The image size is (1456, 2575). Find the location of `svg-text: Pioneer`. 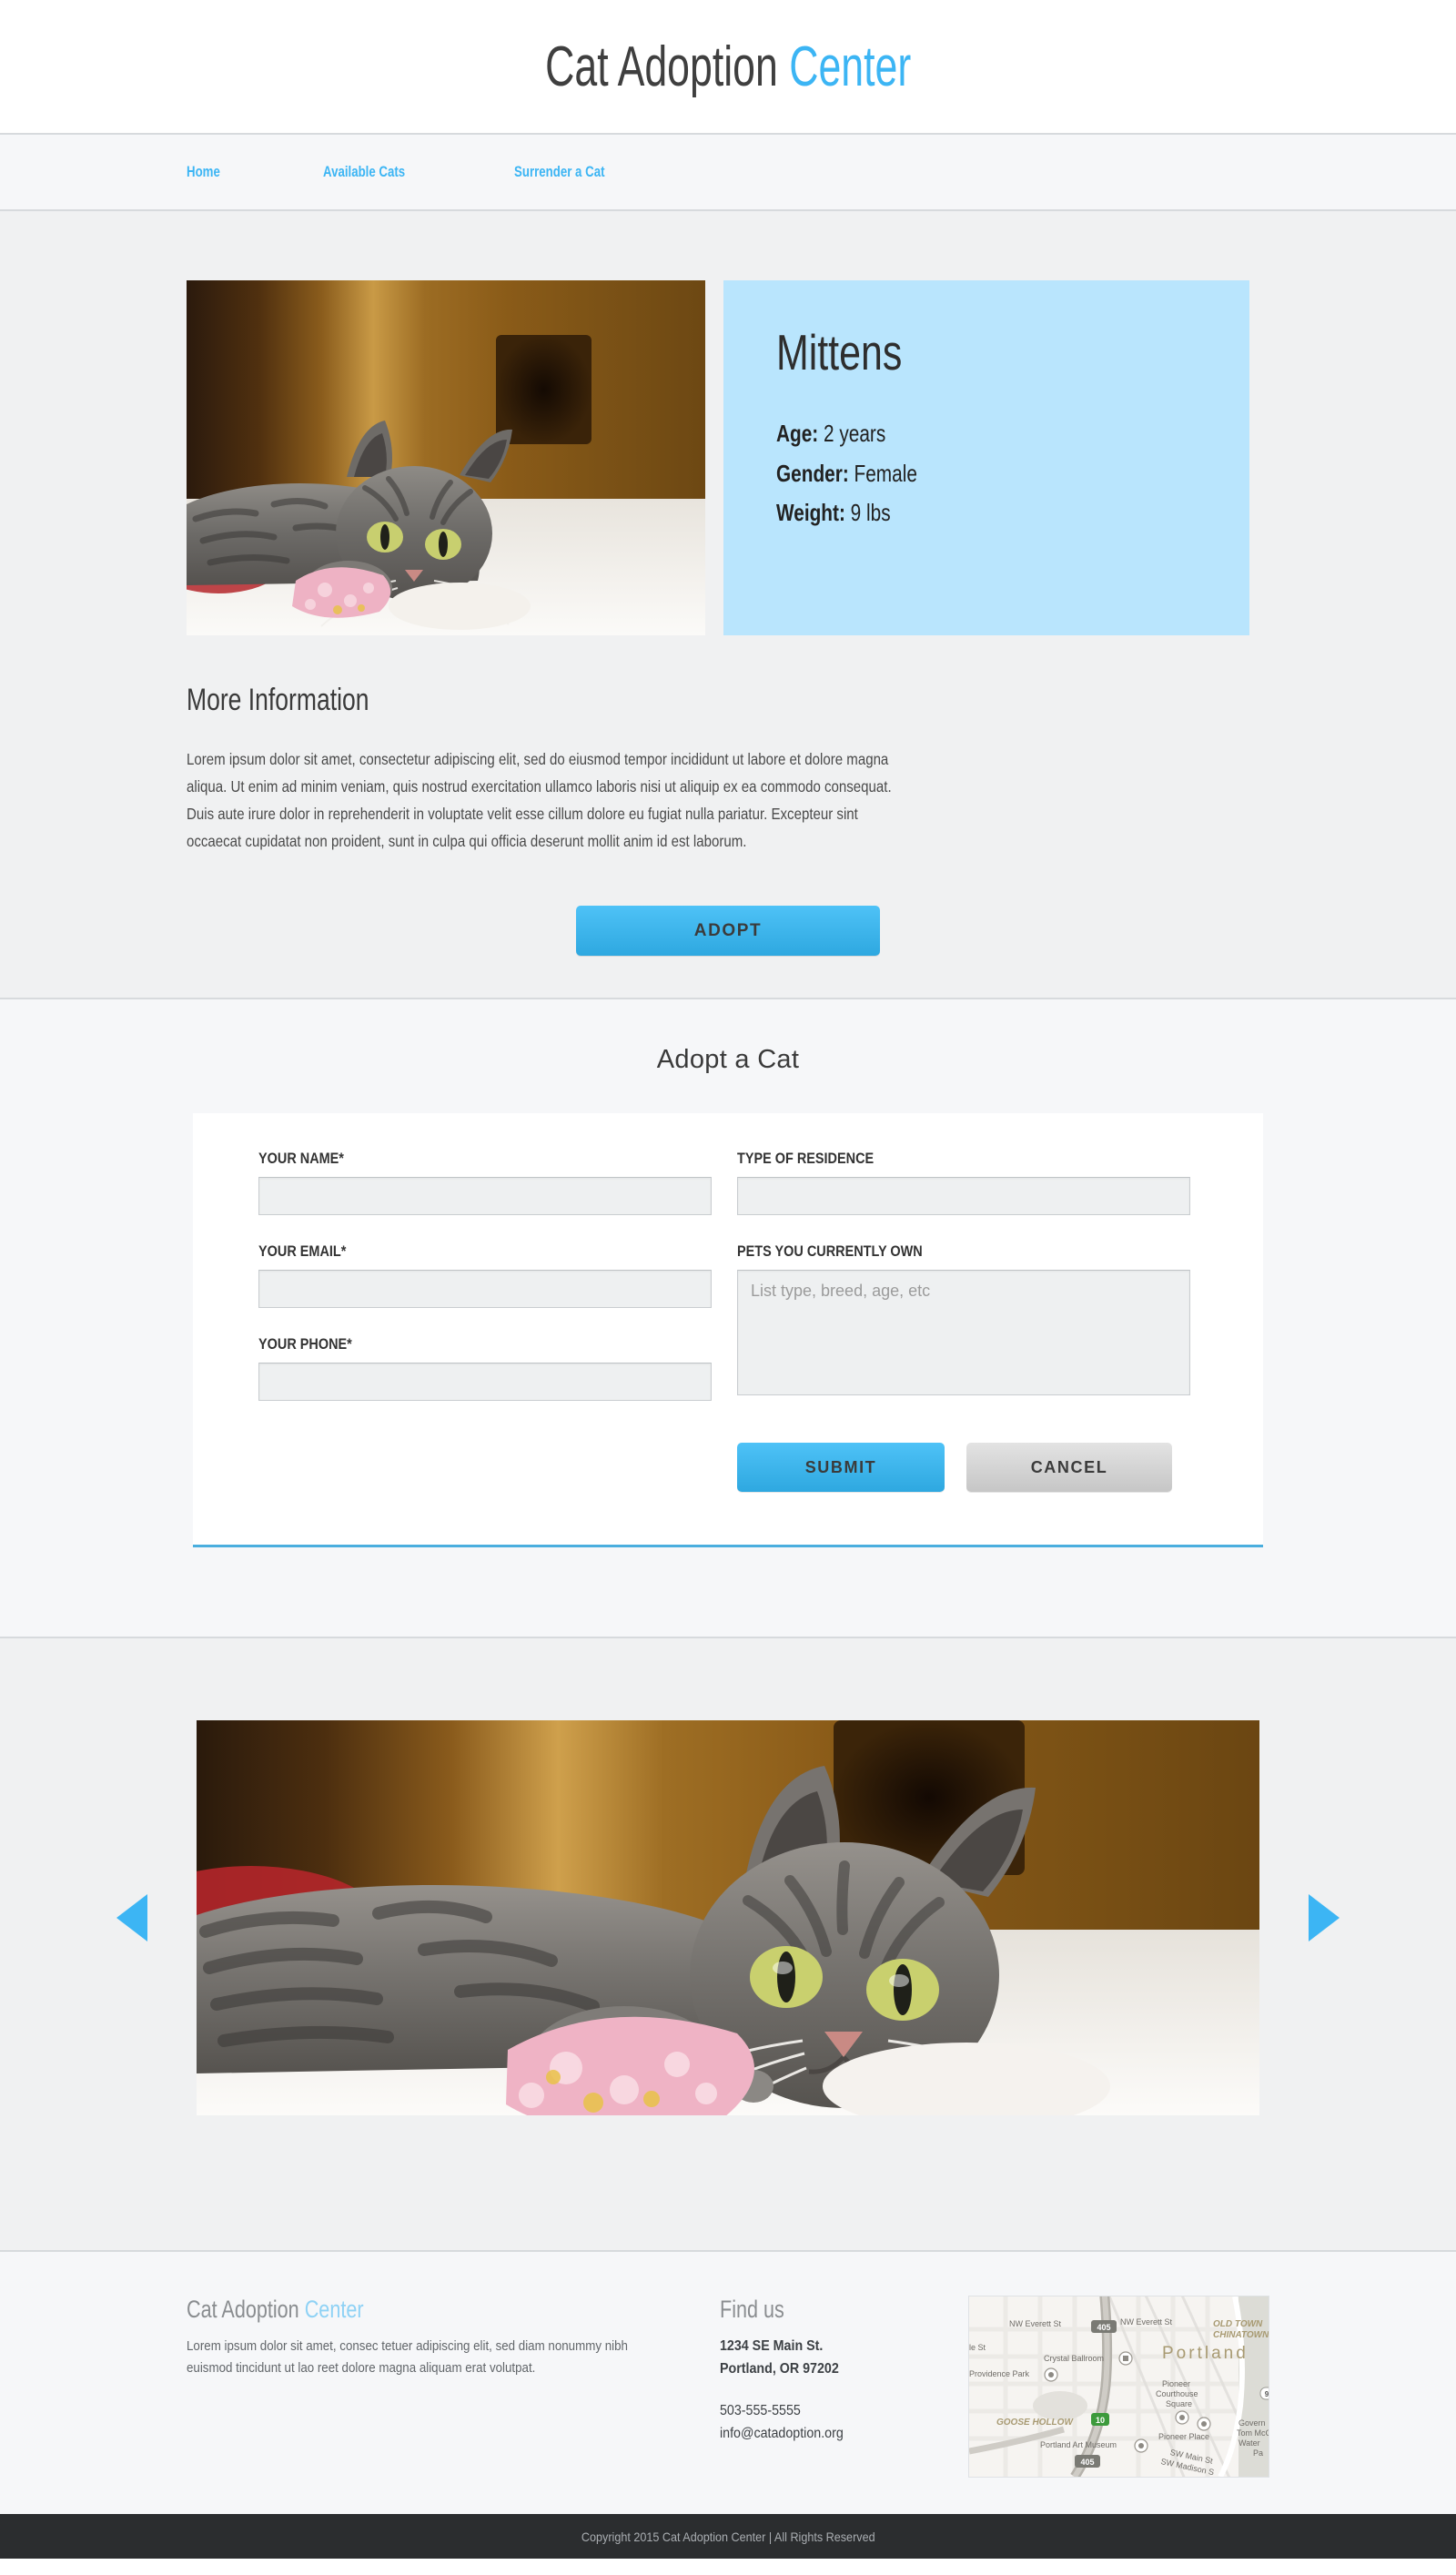

svg-text: Pioneer is located at coordinates (1176, 2383).